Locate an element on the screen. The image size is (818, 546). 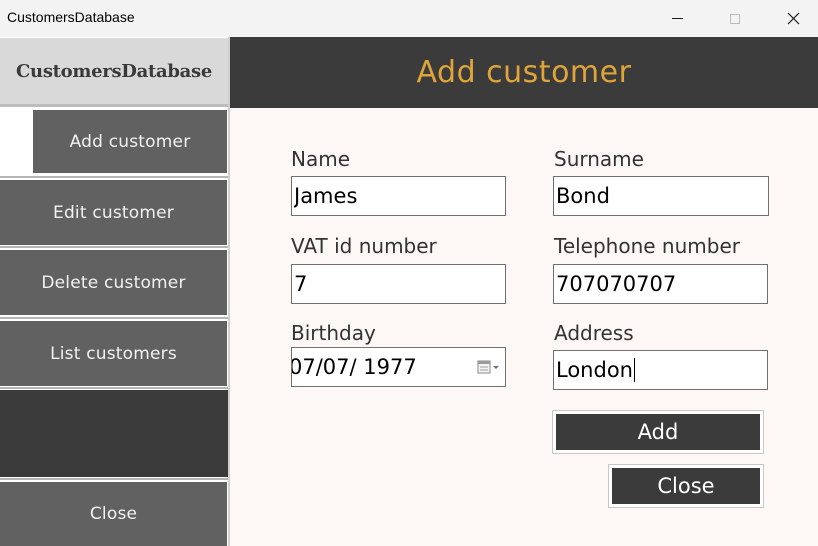
maximize-icon is located at coordinates (735, 18).